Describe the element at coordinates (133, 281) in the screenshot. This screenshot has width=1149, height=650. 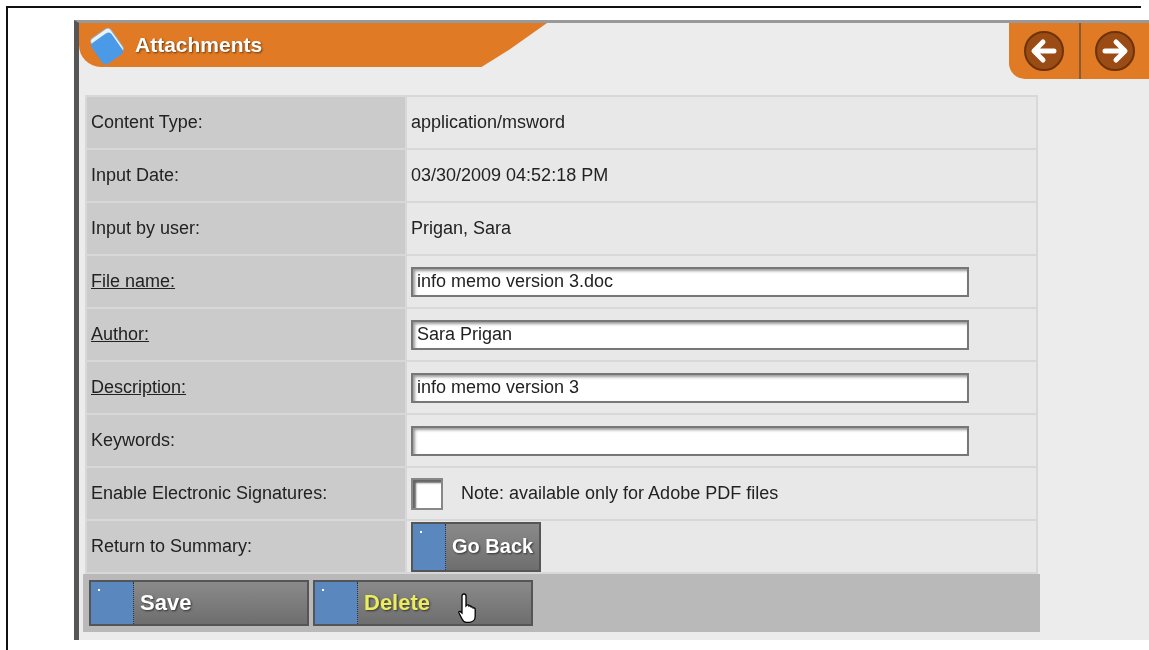
I see `field-label: File name:` at that location.